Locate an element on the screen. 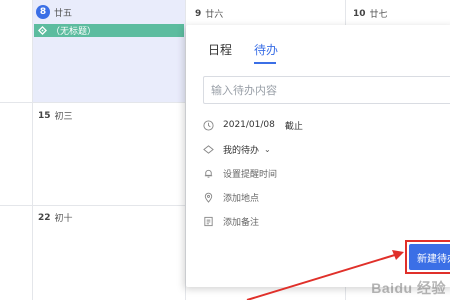  location-row: 添加地点 is located at coordinates (230, 197).